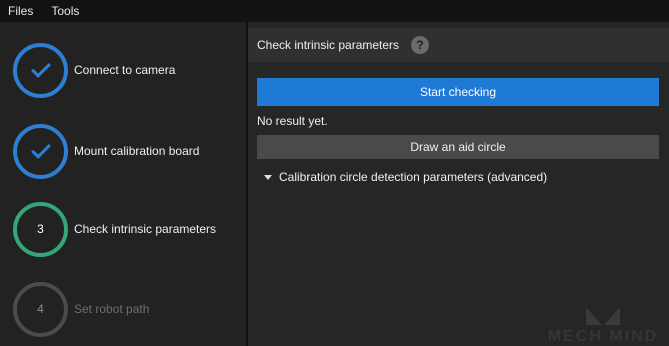 This screenshot has width=669, height=346. I want to click on watermark: MECH MIND, so click(603, 321).